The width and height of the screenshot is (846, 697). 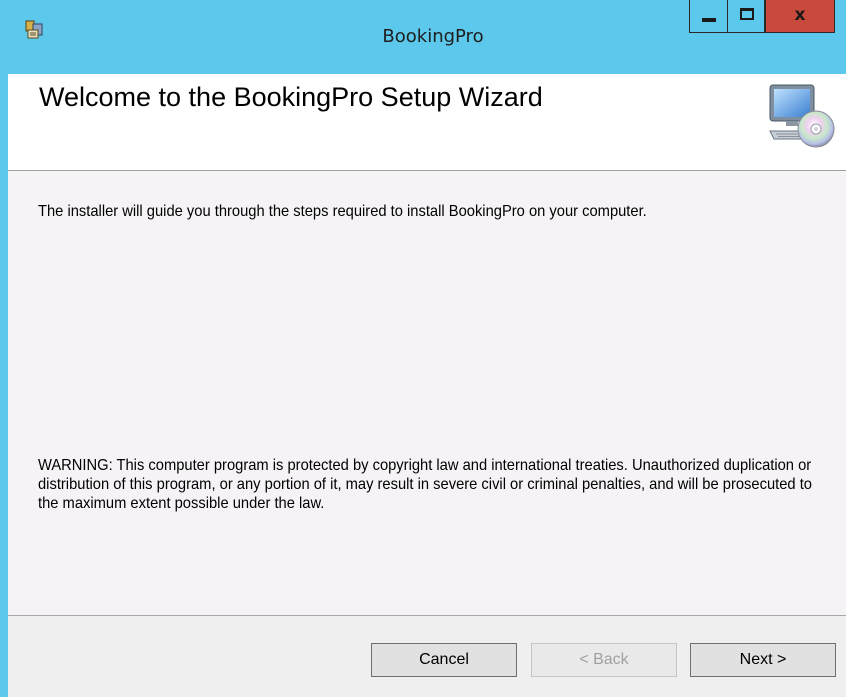 What do you see at coordinates (709, 20) in the screenshot?
I see `minimize-icon` at bounding box center [709, 20].